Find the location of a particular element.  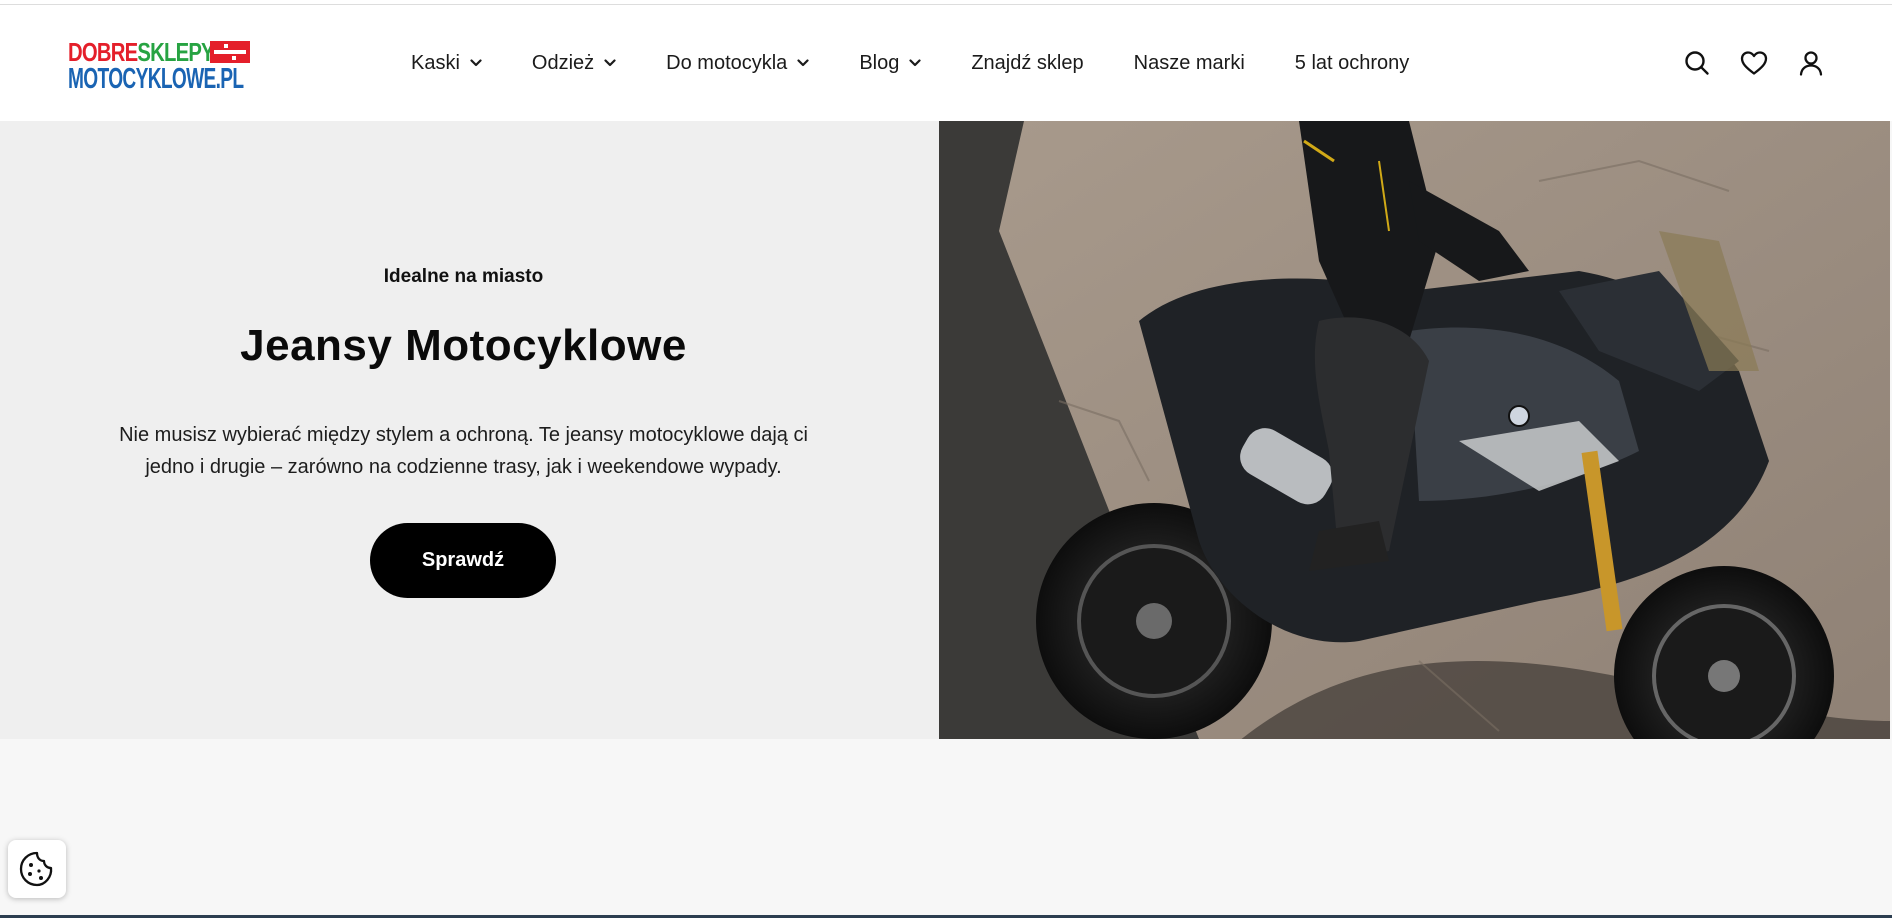

cookie-icon is located at coordinates (36, 869).